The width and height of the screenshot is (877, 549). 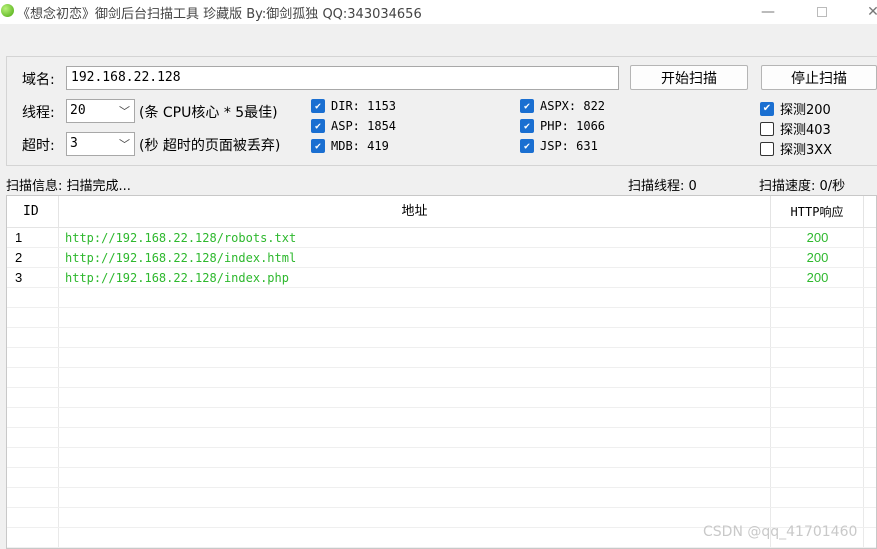 I want to click on row-id: 1, so click(x=19, y=237).